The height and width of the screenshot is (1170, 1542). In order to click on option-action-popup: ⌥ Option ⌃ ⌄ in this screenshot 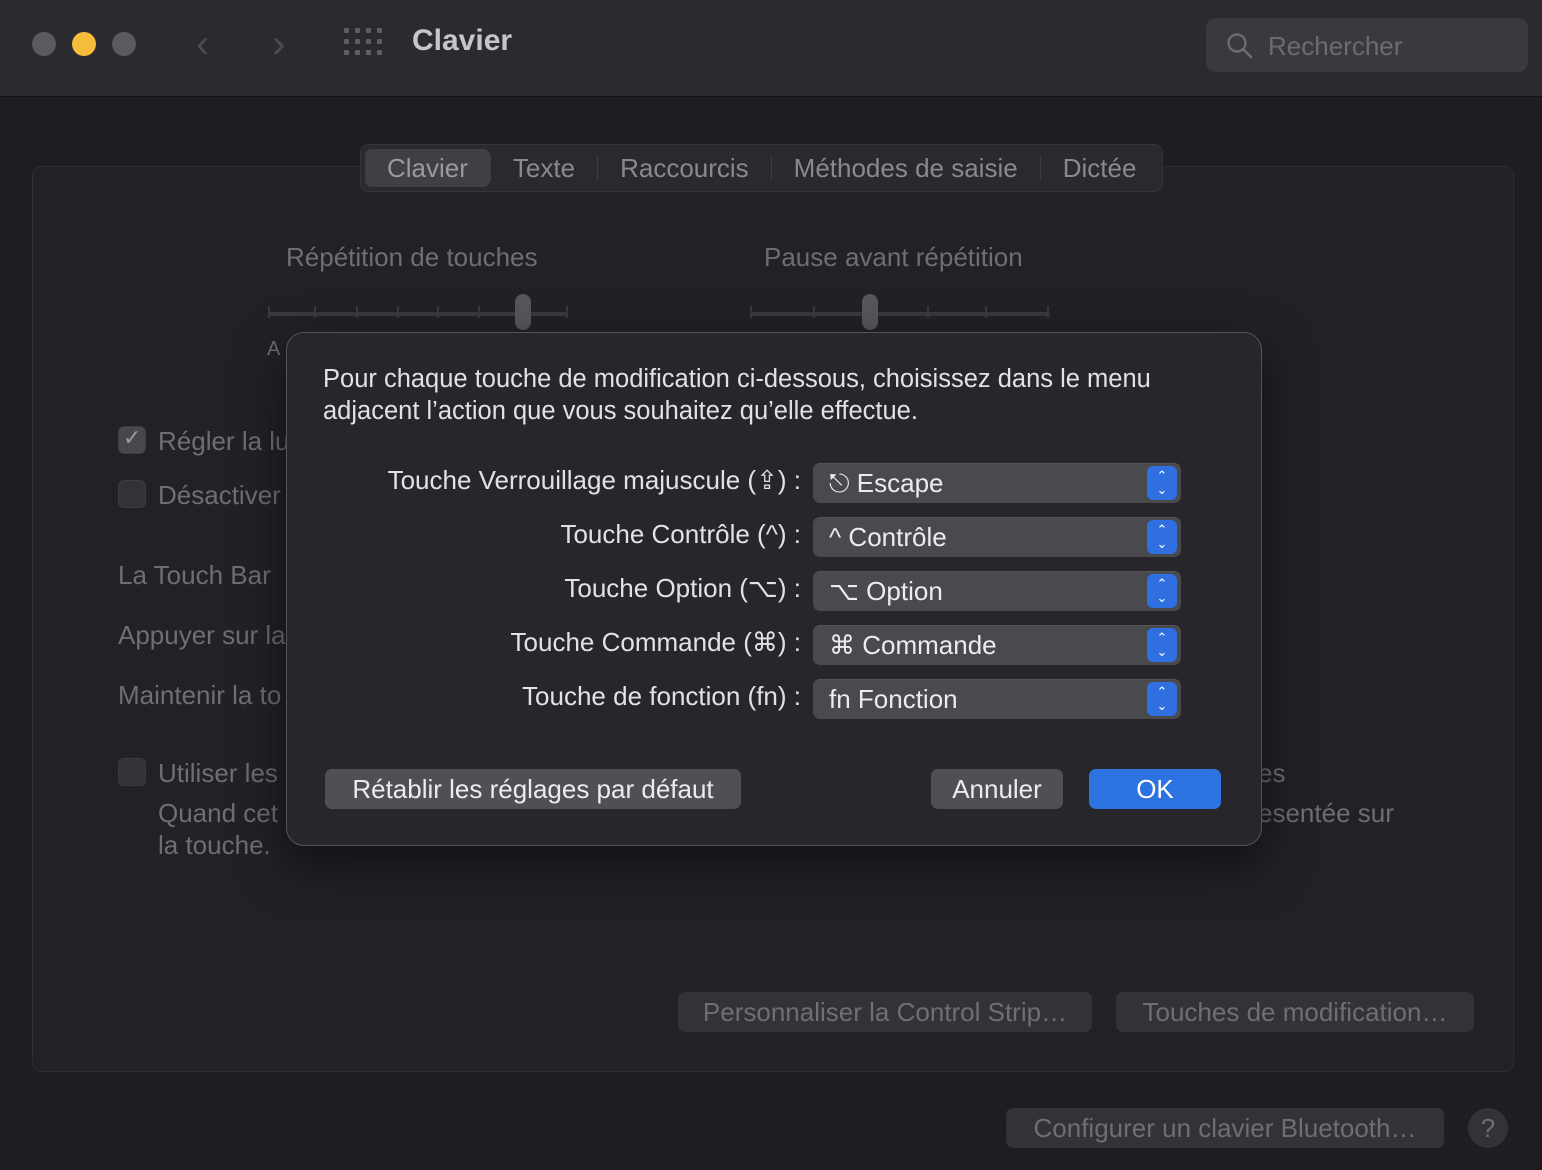, I will do `click(997, 591)`.